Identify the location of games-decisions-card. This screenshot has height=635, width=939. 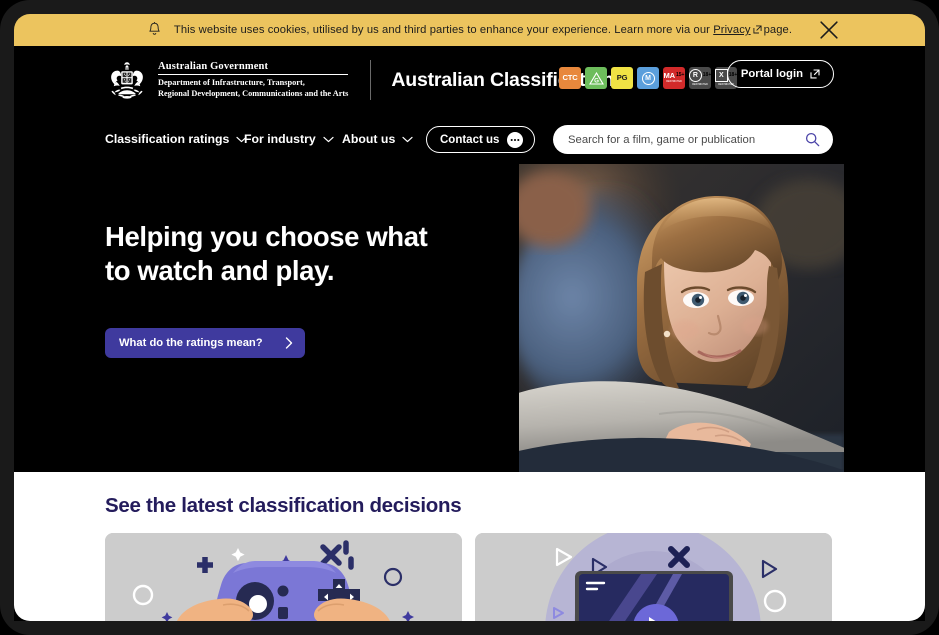
(283, 577).